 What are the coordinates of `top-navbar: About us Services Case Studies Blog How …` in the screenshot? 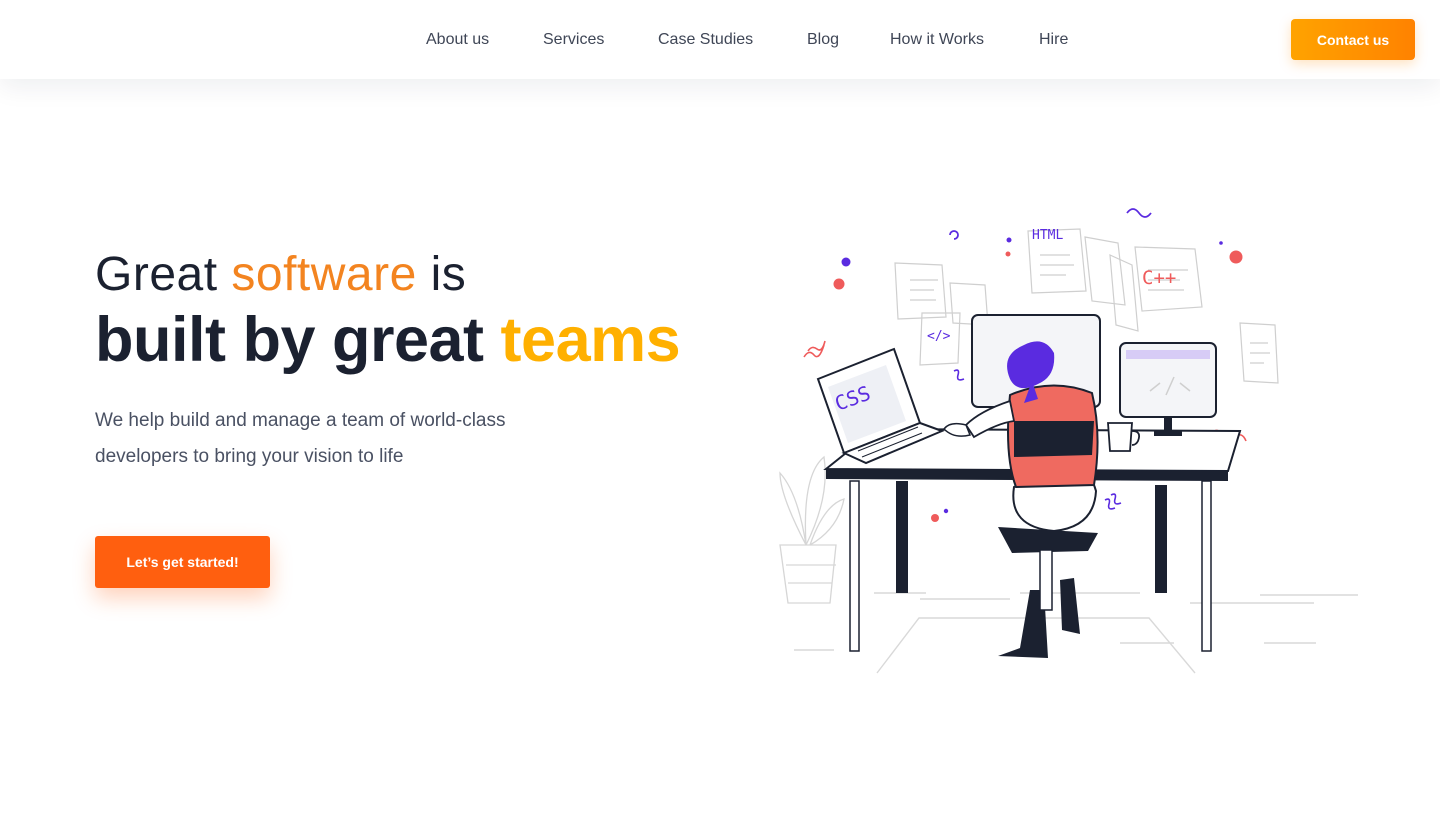 It's located at (720, 39).